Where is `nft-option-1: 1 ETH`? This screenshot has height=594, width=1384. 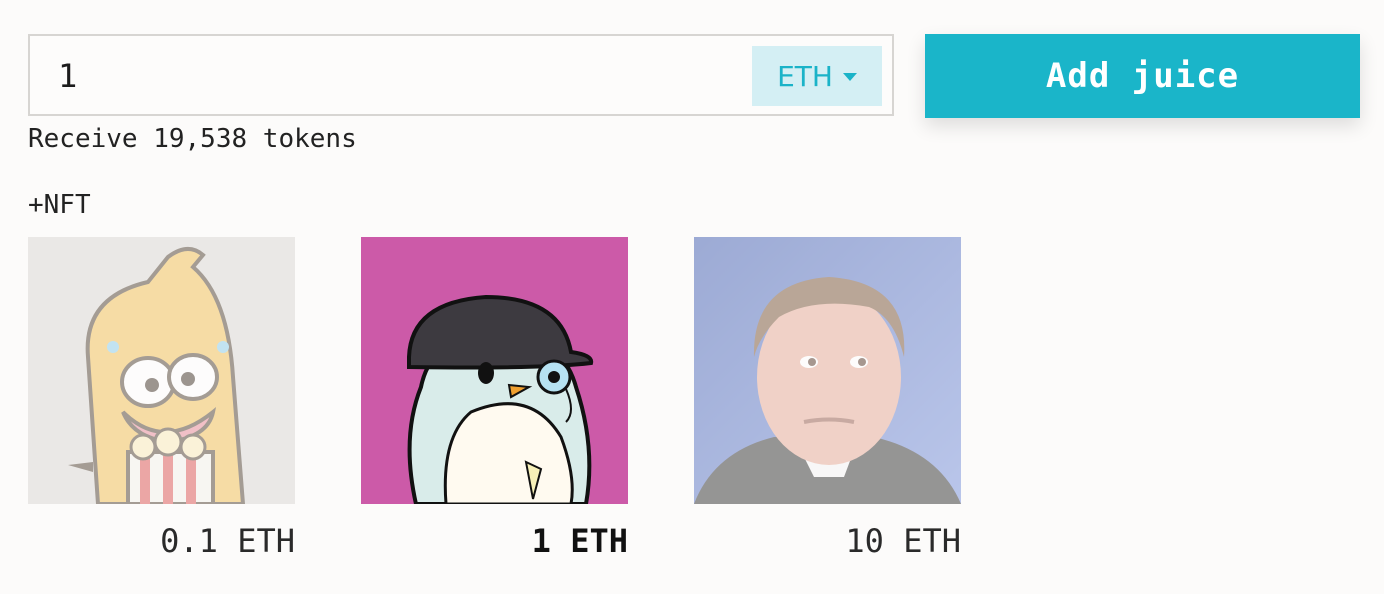
nft-option-1: 1 ETH is located at coordinates (494, 398).